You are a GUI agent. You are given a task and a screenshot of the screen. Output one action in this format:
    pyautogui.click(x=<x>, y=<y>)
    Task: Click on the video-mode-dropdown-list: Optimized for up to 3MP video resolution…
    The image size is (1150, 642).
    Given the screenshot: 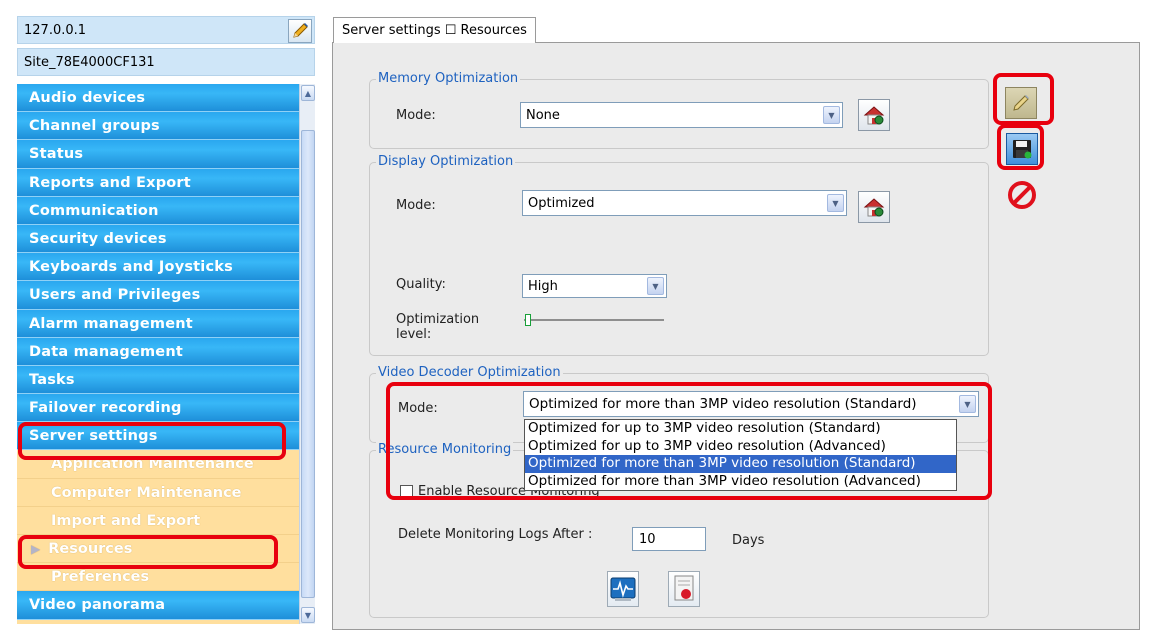 What is the action you would take?
    pyautogui.click(x=740, y=455)
    